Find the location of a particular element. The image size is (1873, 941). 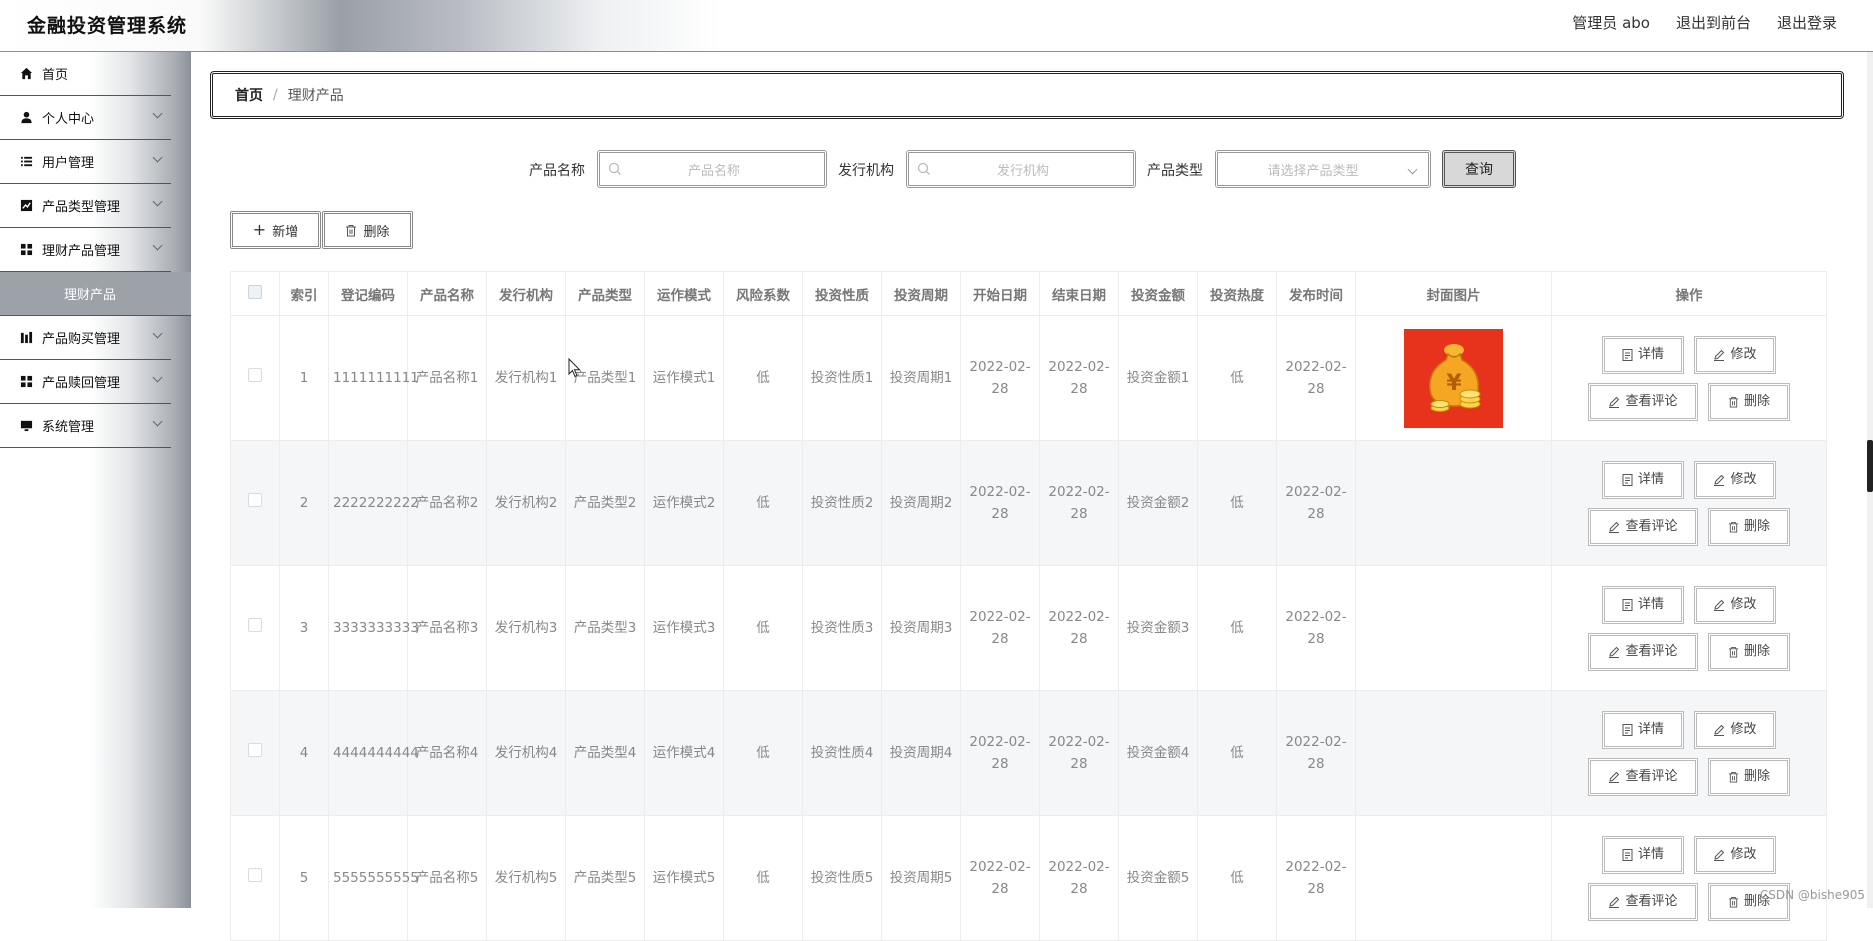

sidebar-item-system-management: 系统管理 is located at coordinates (85, 426).